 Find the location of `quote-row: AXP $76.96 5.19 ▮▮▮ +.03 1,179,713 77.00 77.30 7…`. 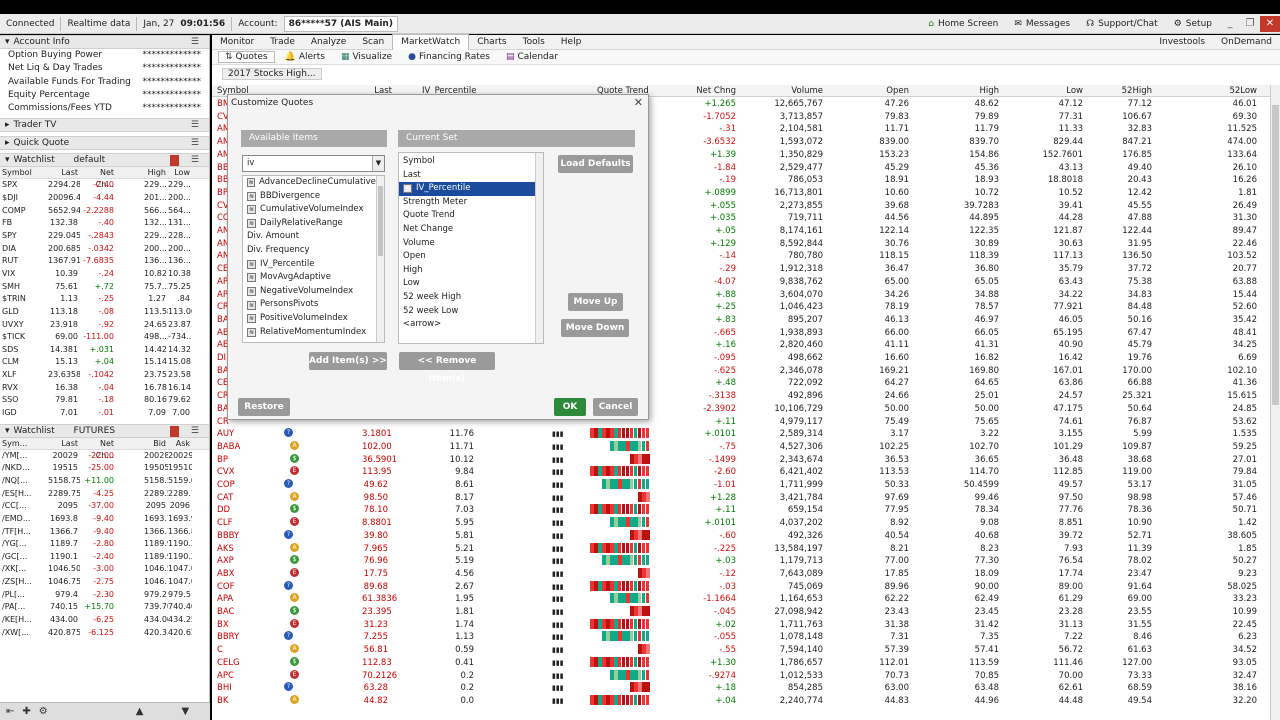

quote-row: AXP $76.96 5.19 ▮▮▮ +.03 1,179,713 77.00 77.30 7… is located at coordinates (741, 561).